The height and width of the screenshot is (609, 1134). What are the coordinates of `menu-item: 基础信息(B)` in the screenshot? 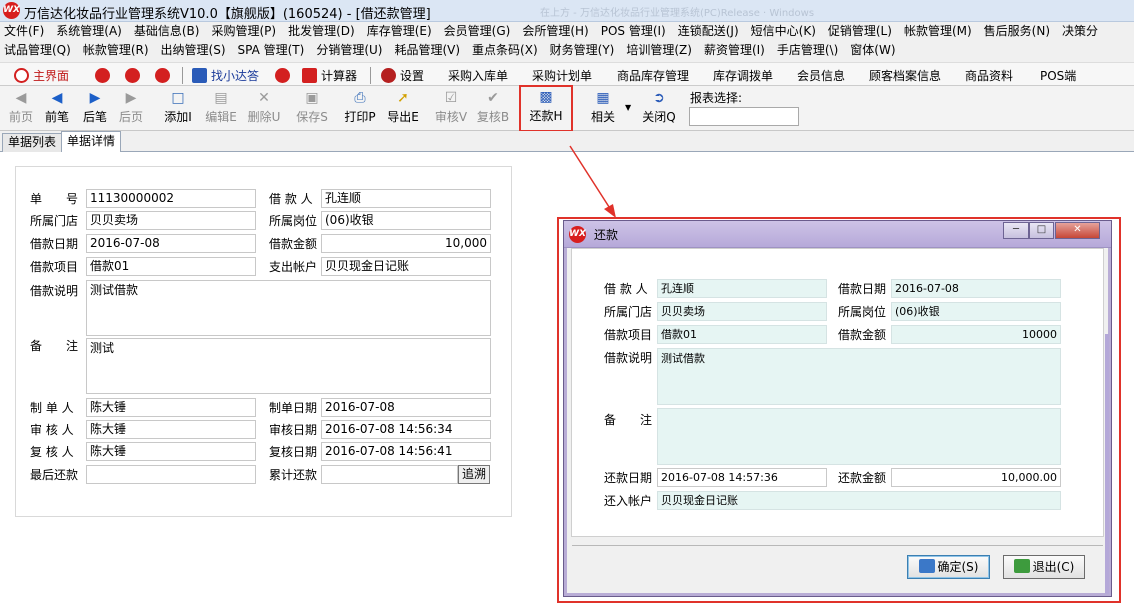 It's located at (167, 31).